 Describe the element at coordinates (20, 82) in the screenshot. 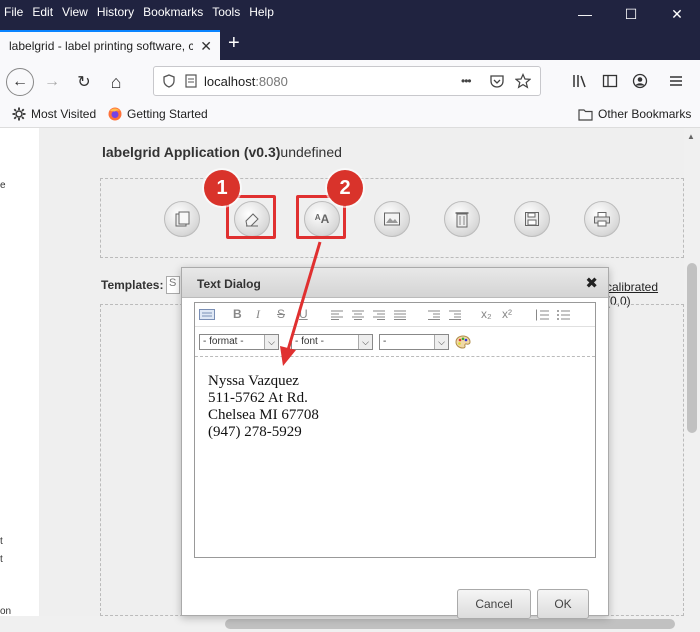

I see `back-button: ←` at that location.